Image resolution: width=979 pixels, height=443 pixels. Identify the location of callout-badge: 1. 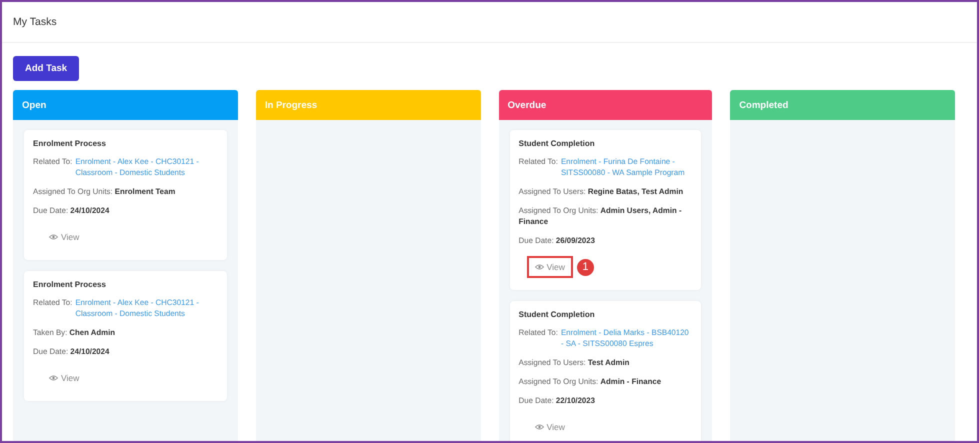
(585, 267).